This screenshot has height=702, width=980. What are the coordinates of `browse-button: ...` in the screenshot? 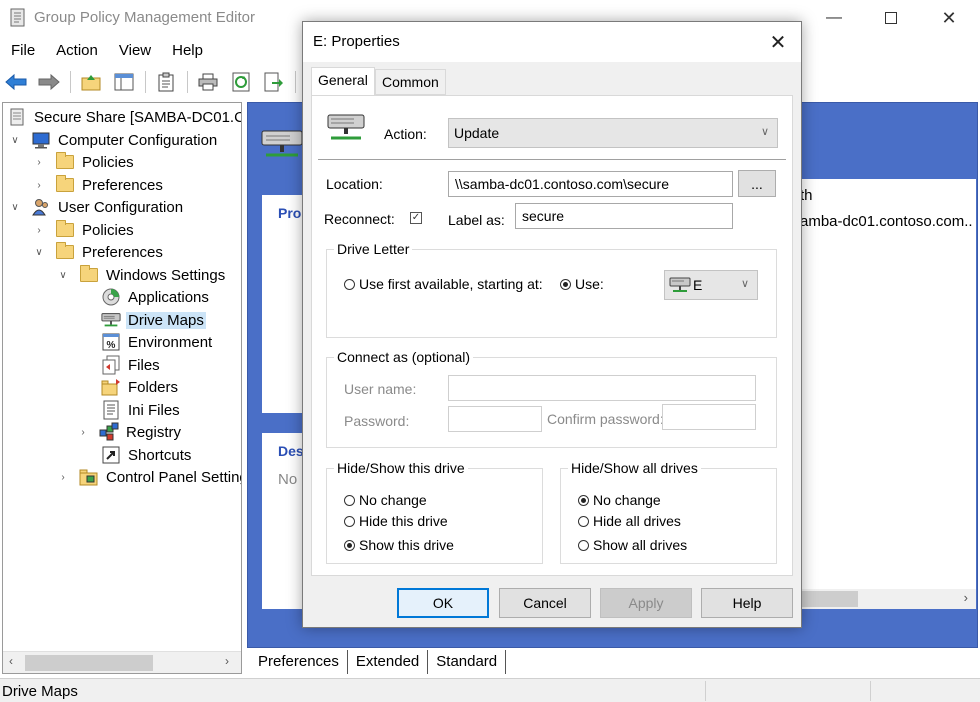 It's located at (757, 183).